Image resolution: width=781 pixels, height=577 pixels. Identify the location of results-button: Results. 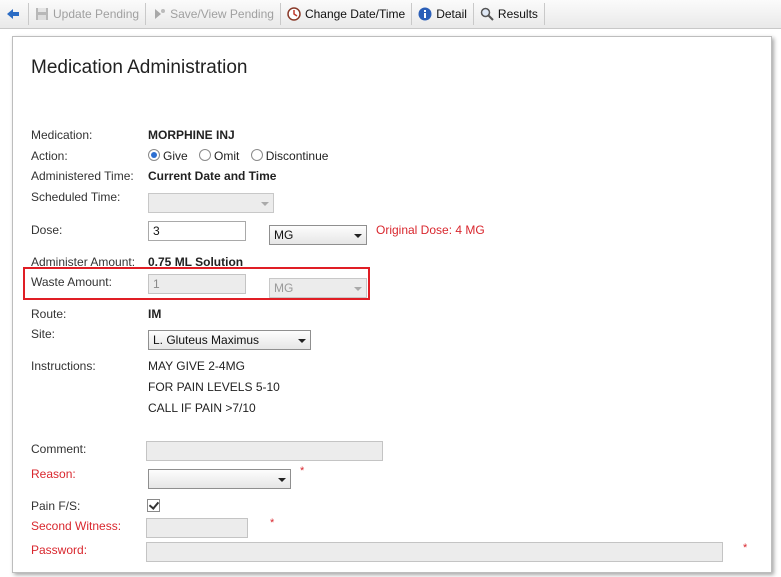
(509, 14).